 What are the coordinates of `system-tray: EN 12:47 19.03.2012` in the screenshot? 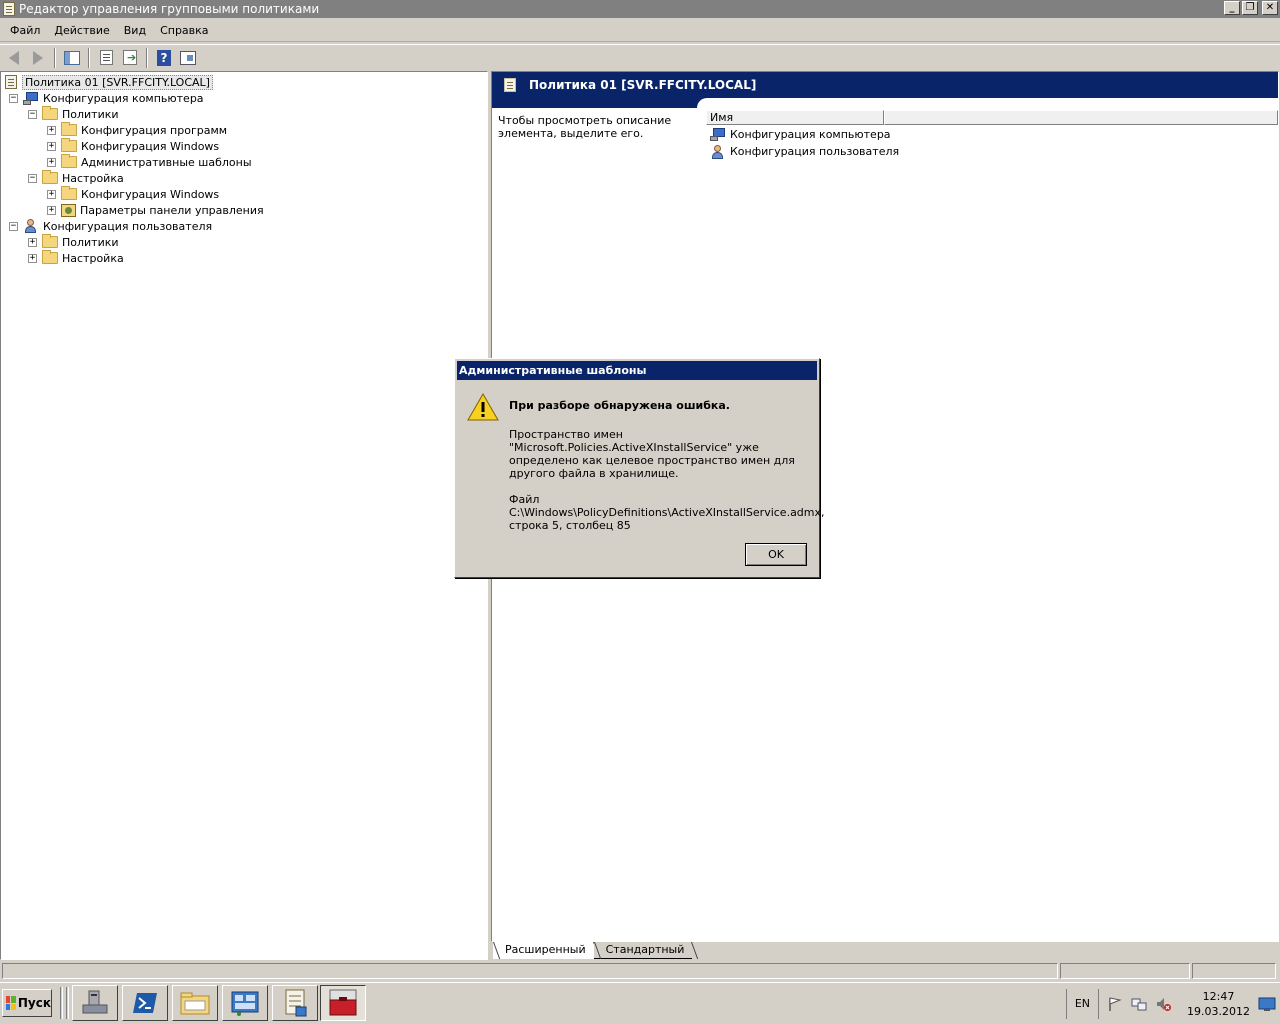 It's located at (1172, 1004).